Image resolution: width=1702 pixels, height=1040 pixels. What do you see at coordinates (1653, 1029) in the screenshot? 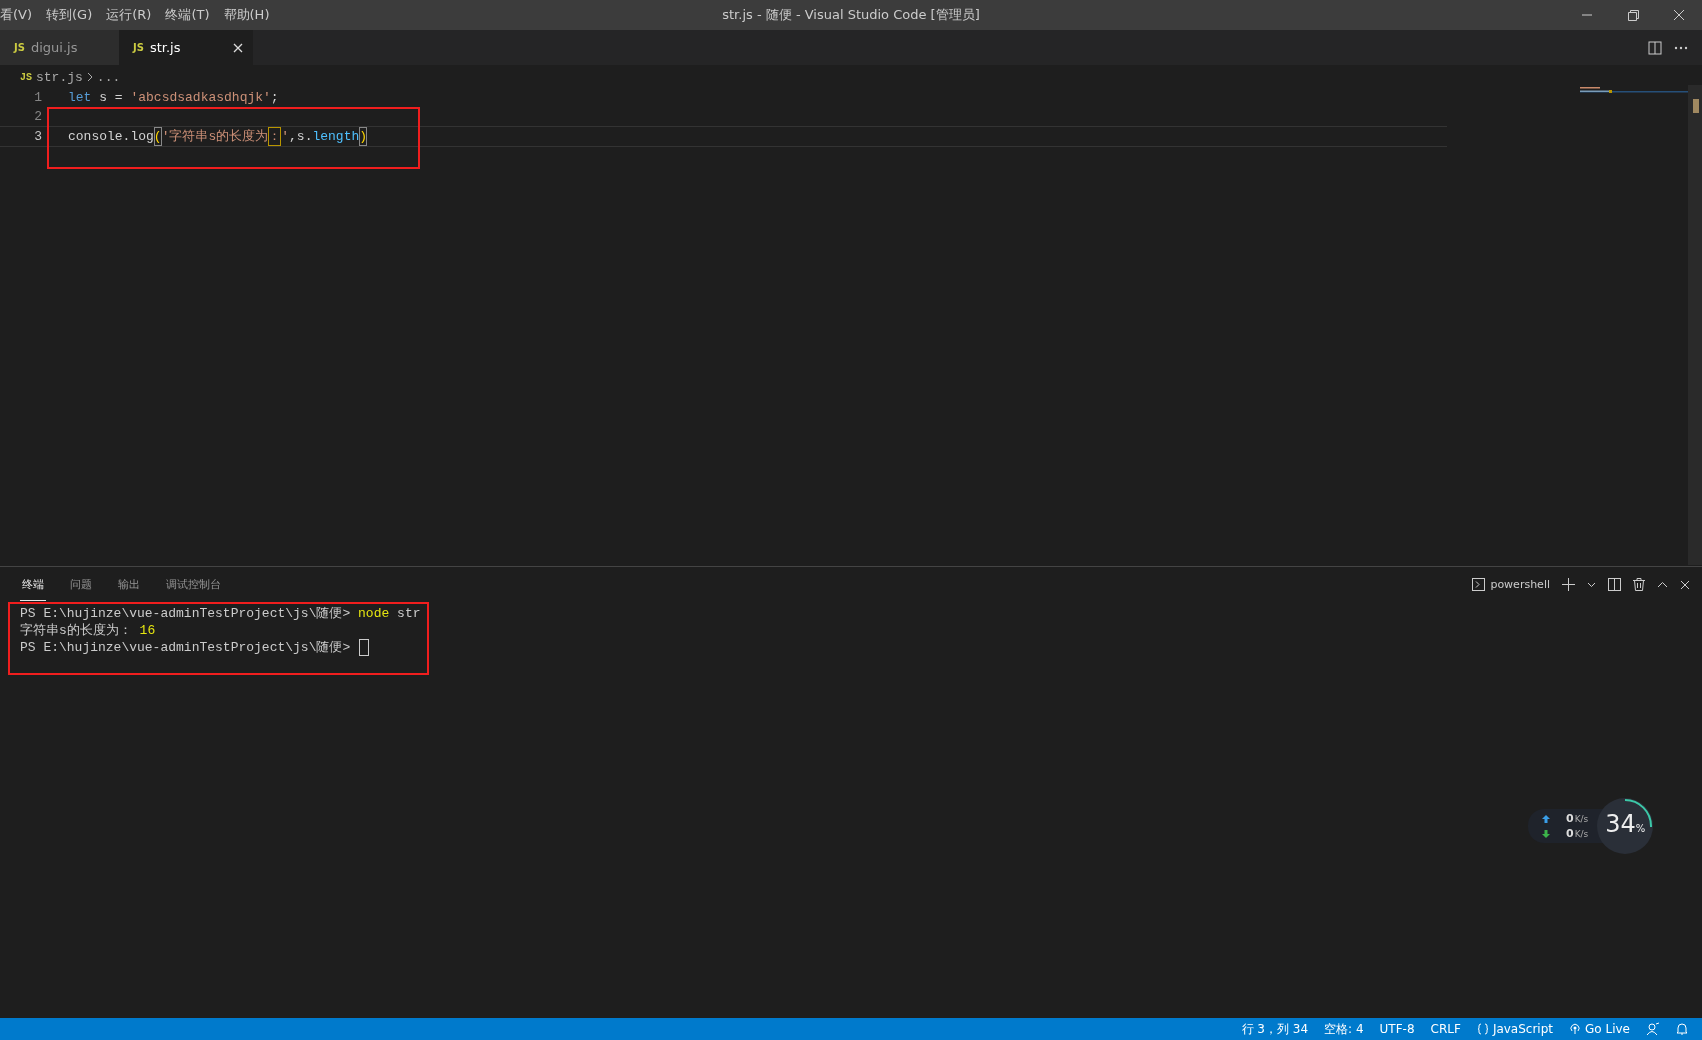
I see `person-icon` at bounding box center [1653, 1029].